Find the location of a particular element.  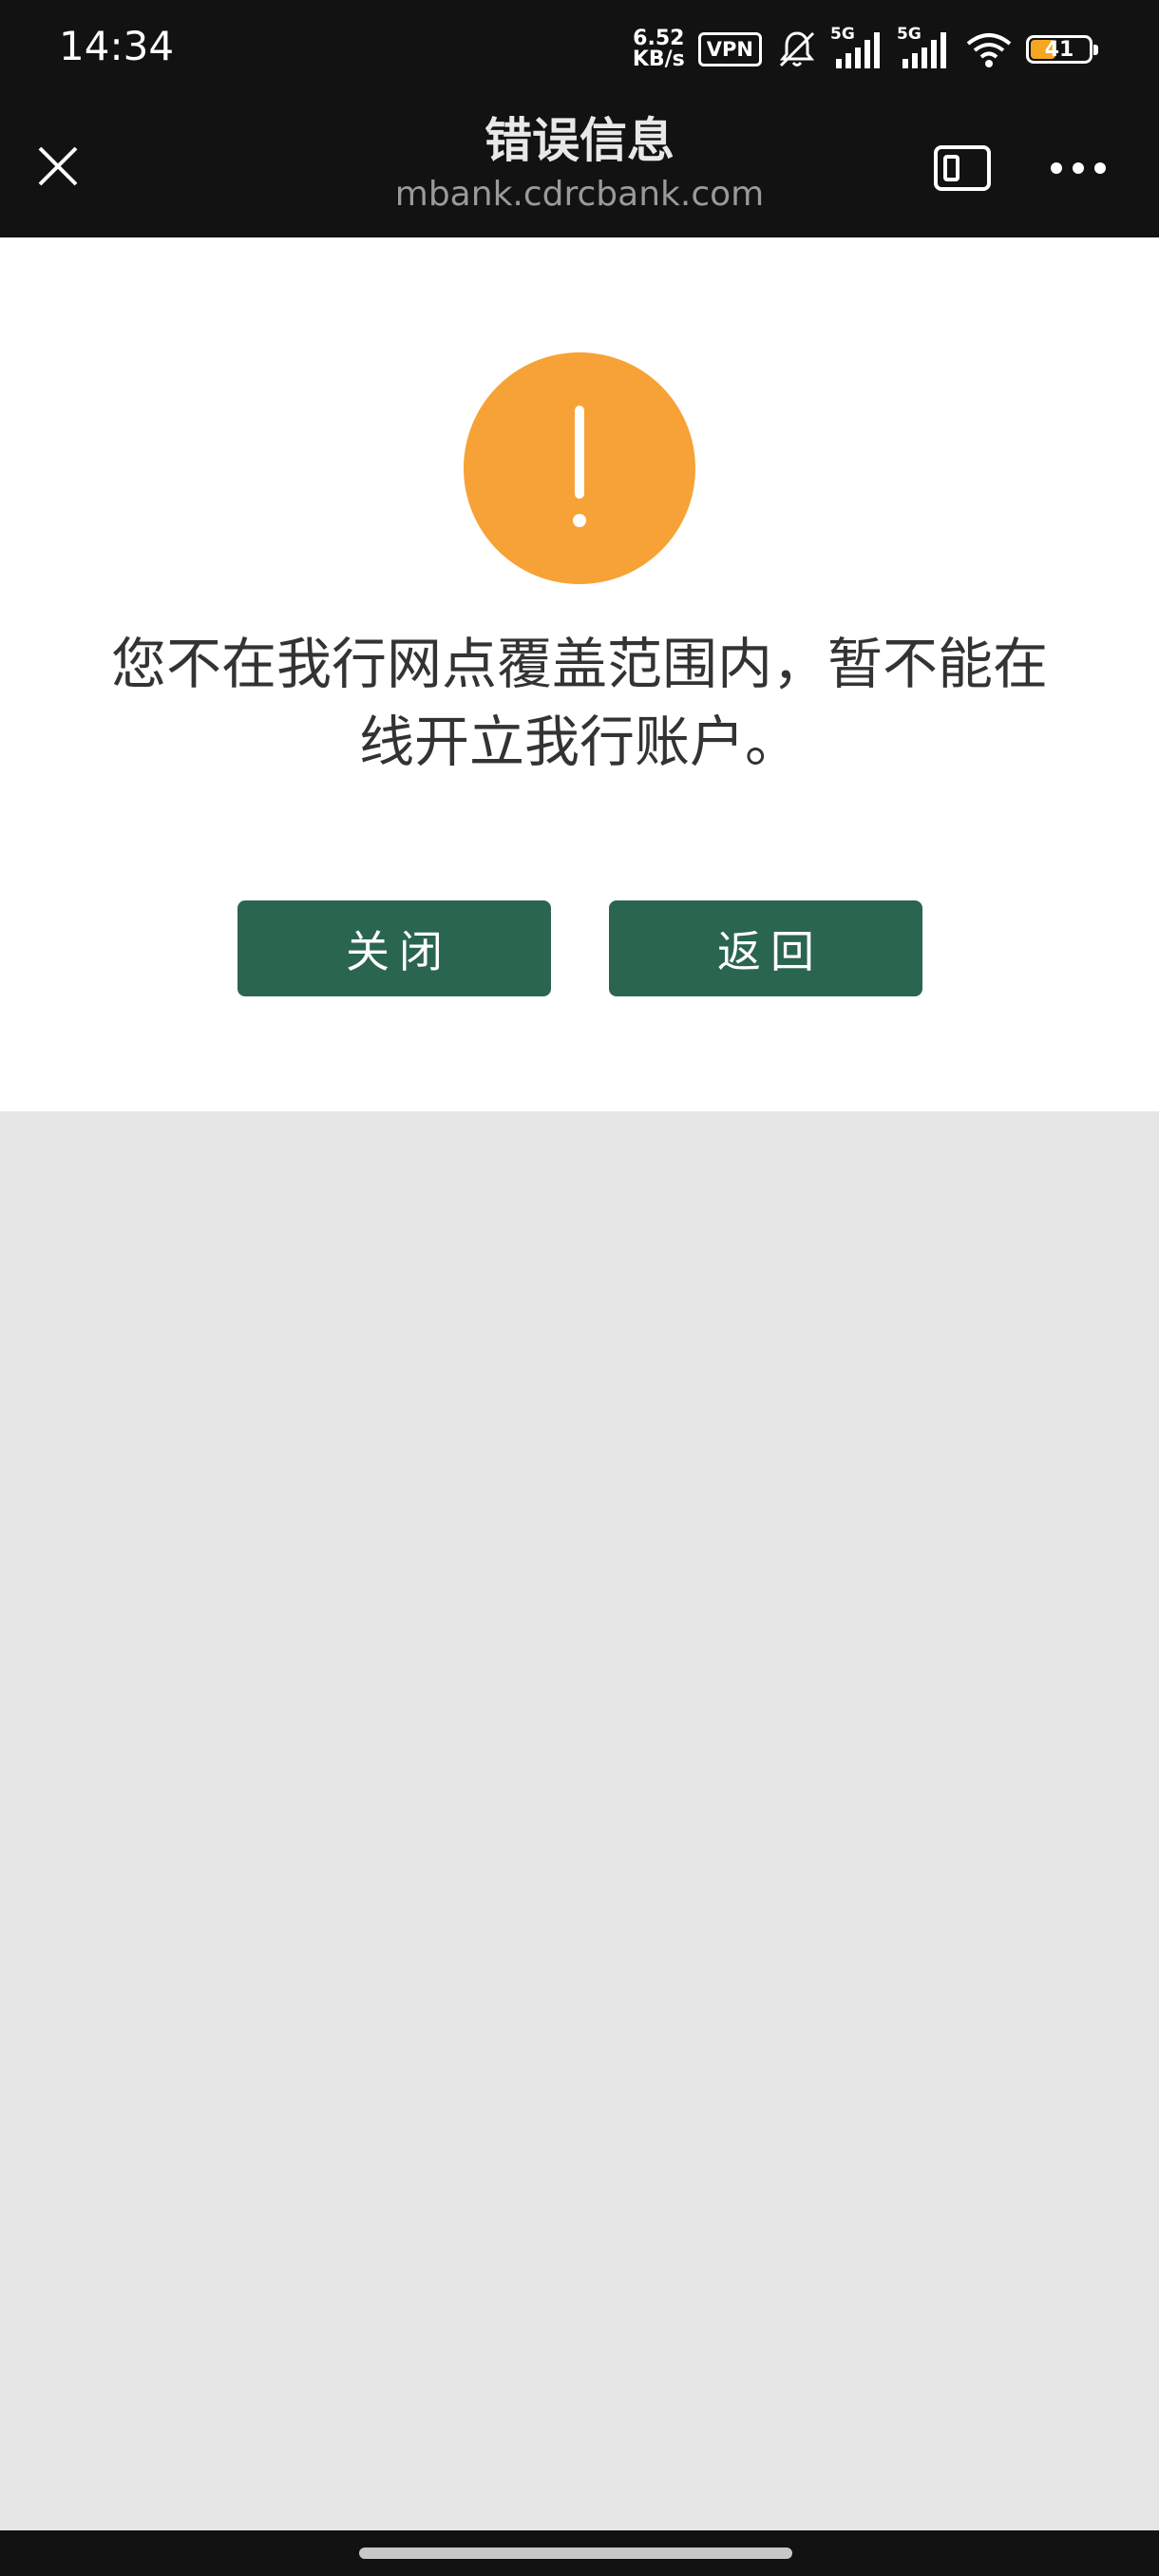

warning-icon is located at coordinates (579, 468).